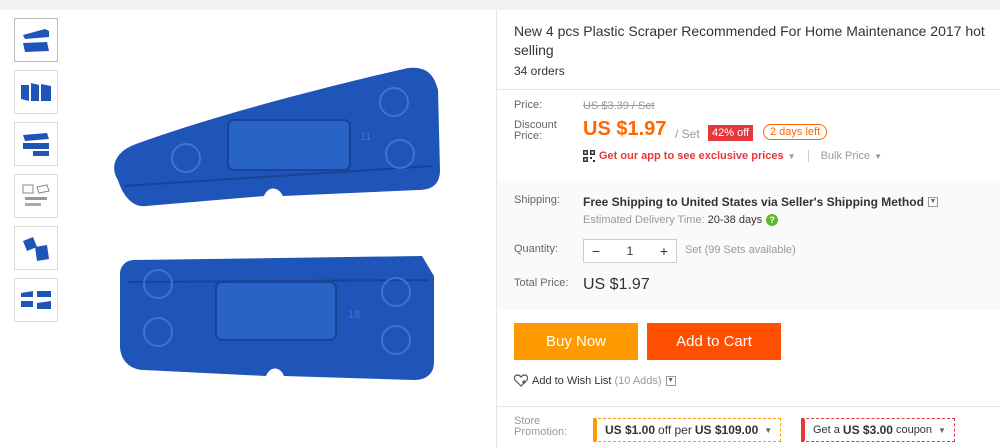  What do you see at coordinates (914, 430) in the screenshot?
I see `promo2-suffix: coupon` at bounding box center [914, 430].